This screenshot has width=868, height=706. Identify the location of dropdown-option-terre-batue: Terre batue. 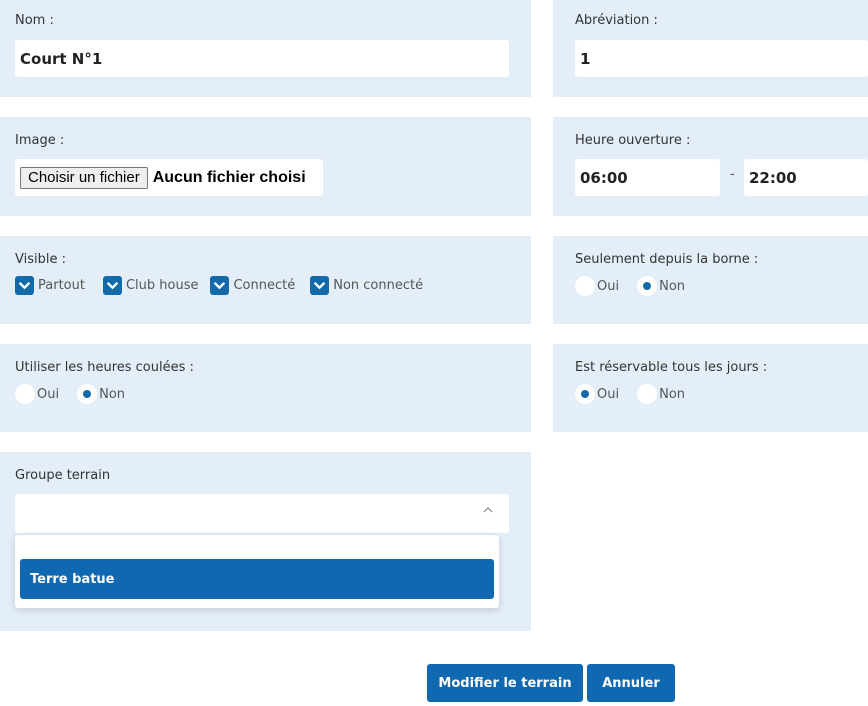
(257, 579).